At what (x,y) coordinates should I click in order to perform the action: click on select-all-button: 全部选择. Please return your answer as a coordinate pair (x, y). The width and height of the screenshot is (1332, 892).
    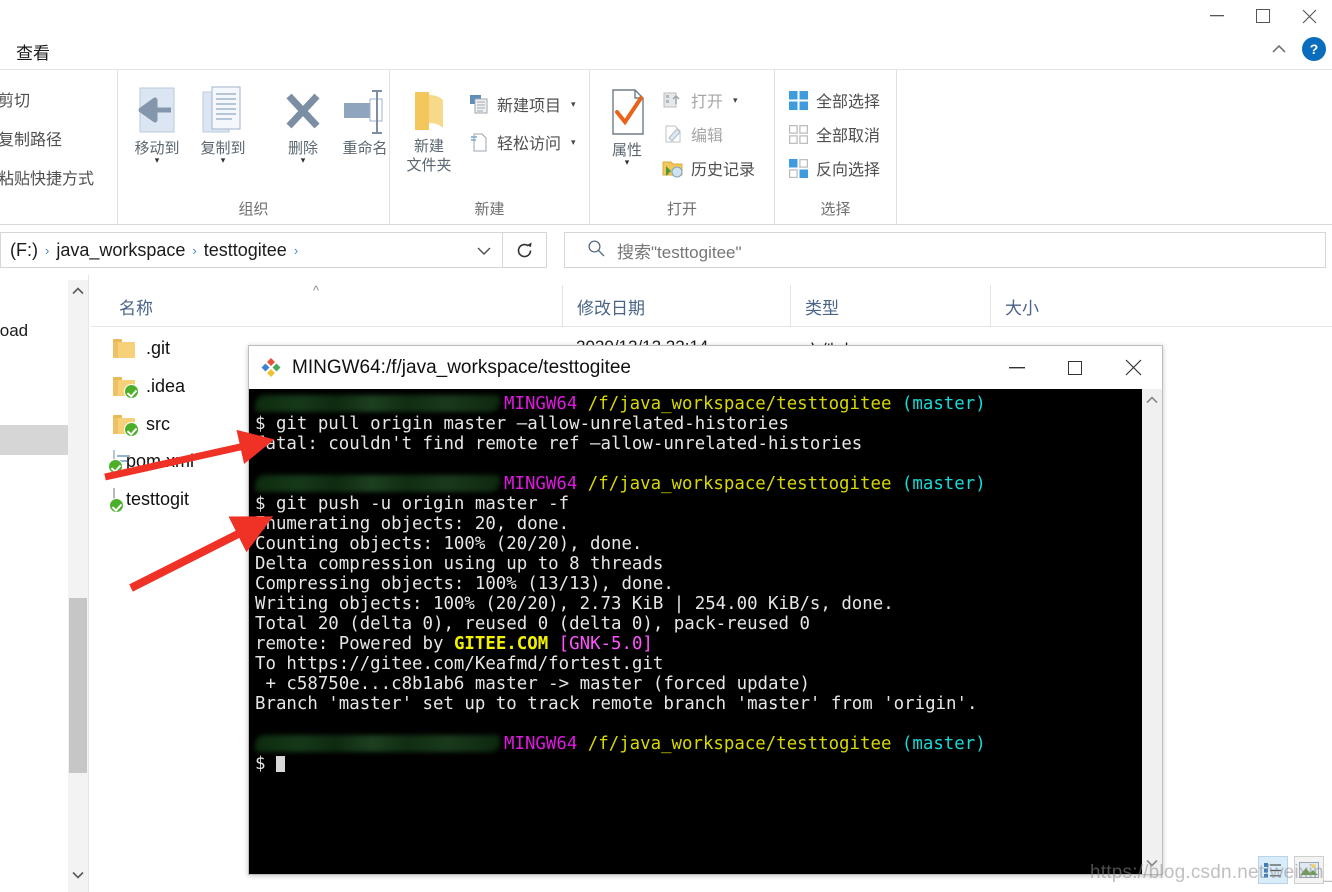
    Looking at the image, I should click on (833, 100).